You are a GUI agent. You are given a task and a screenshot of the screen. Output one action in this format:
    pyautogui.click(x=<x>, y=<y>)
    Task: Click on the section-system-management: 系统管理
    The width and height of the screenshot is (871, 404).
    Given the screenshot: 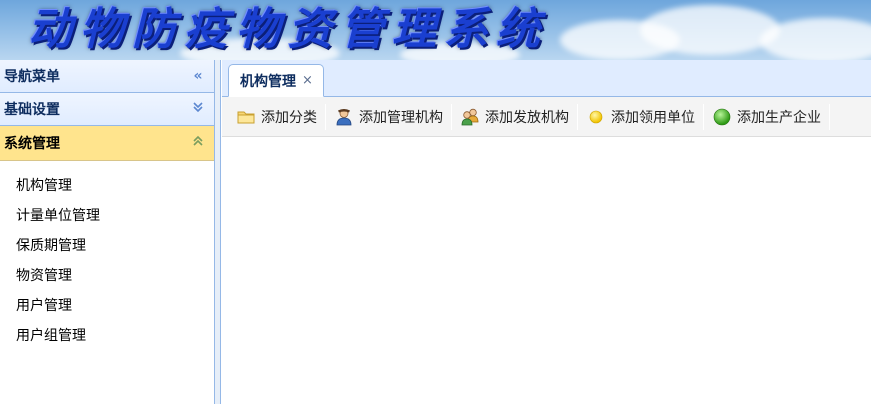 What is the action you would take?
    pyautogui.click(x=107, y=143)
    